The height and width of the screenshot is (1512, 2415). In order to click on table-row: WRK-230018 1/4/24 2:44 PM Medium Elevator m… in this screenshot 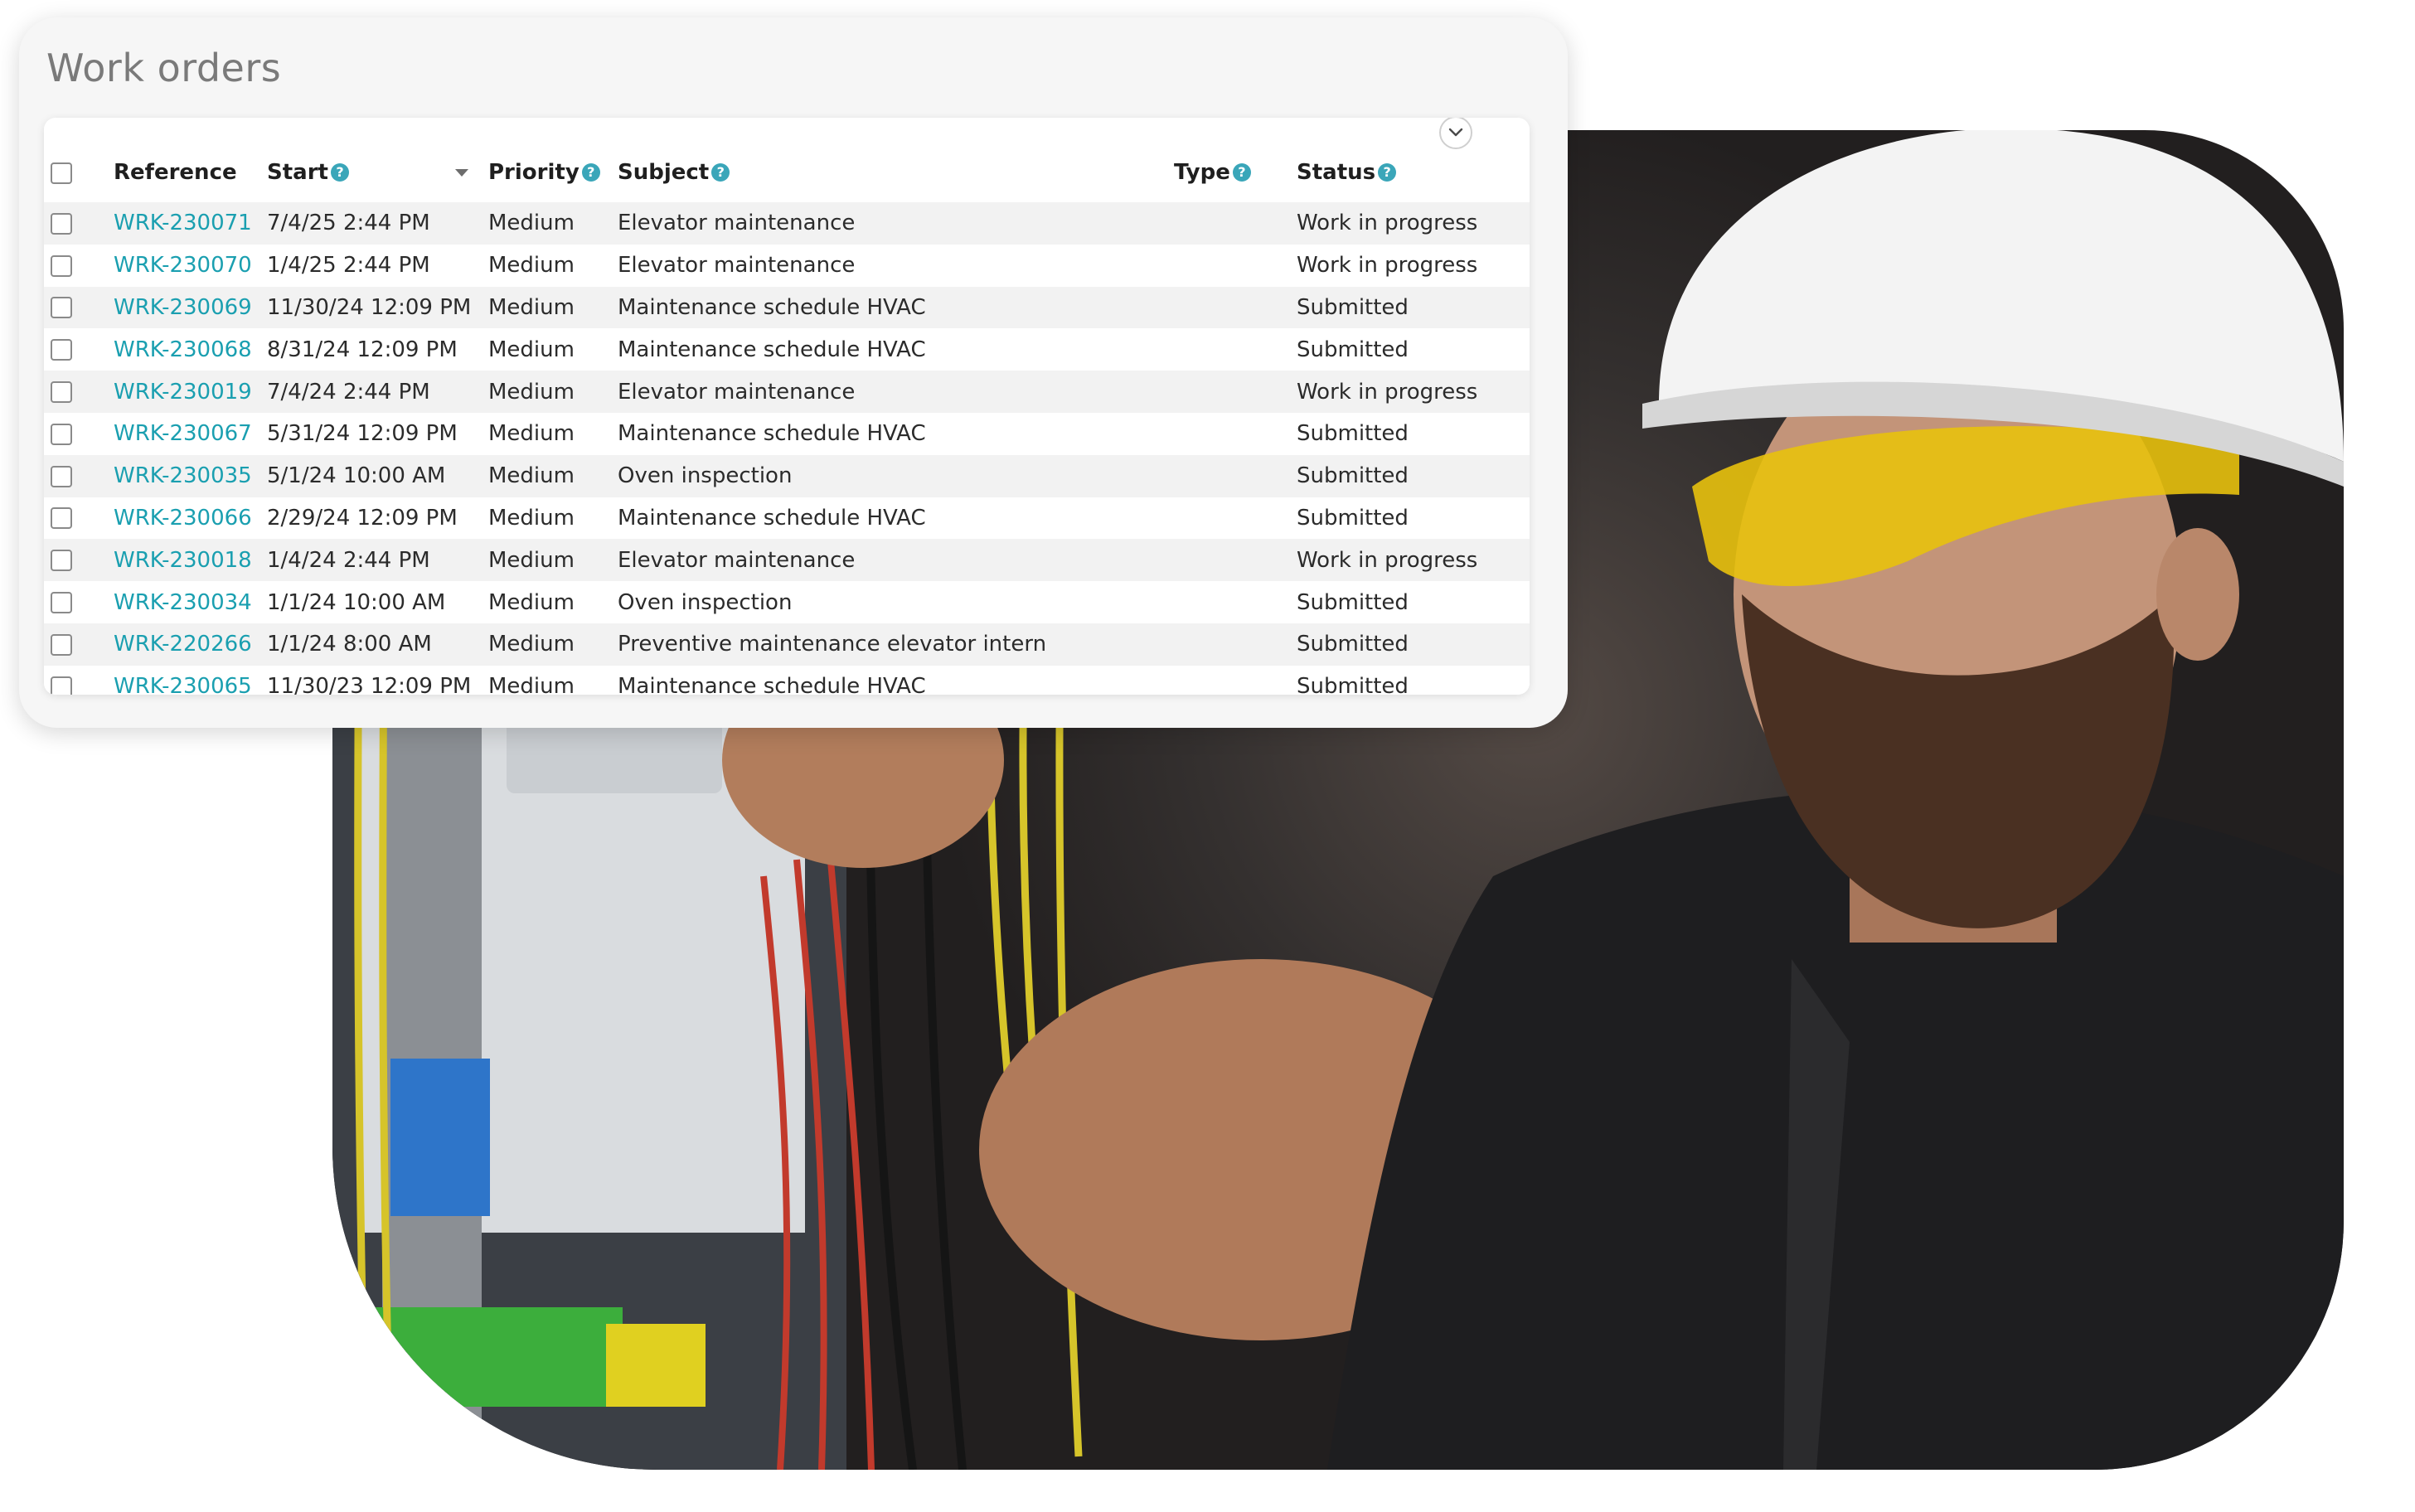, I will do `click(787, 560)`.